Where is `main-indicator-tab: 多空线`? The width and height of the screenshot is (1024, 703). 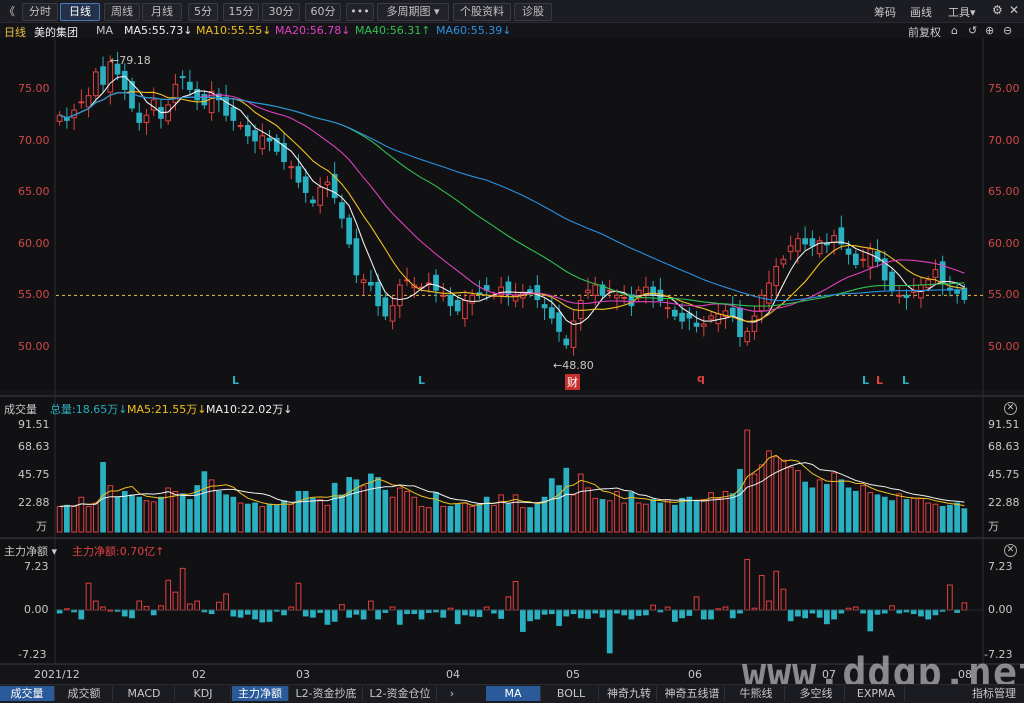 main-indicator-tab: 多空线 is located at coordinates (816, 693).